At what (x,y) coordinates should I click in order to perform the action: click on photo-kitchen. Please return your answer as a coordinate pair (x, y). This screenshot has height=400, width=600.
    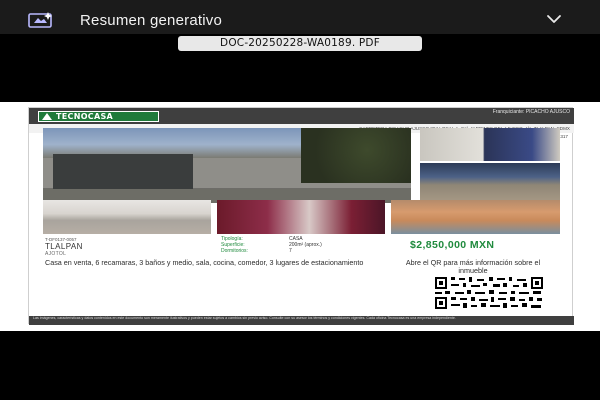
    Looking at the image, I should click on (301, 217).